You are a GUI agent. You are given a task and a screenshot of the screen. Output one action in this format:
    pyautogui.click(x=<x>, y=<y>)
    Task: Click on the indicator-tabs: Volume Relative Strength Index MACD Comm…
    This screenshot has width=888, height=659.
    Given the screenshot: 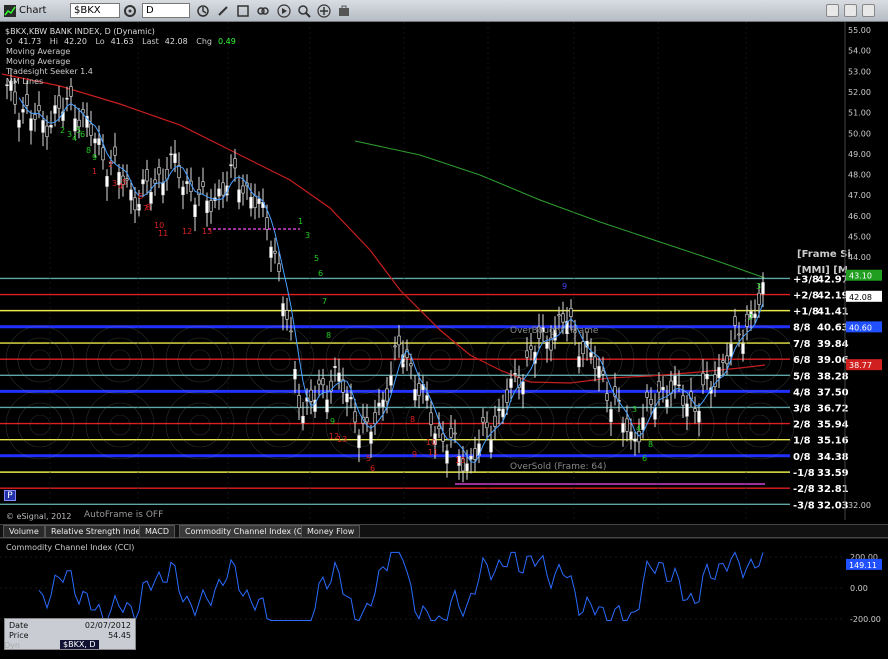 What is the action you would take?
    pyautogui.click(x=444, y=531)
    